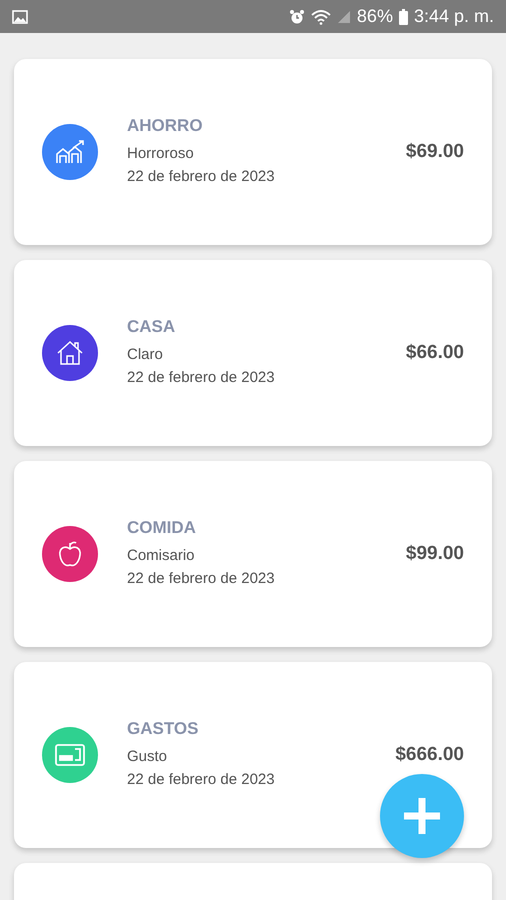 The image size is (506, 900). I want to click on note-text: Claro, so click(145, 355).